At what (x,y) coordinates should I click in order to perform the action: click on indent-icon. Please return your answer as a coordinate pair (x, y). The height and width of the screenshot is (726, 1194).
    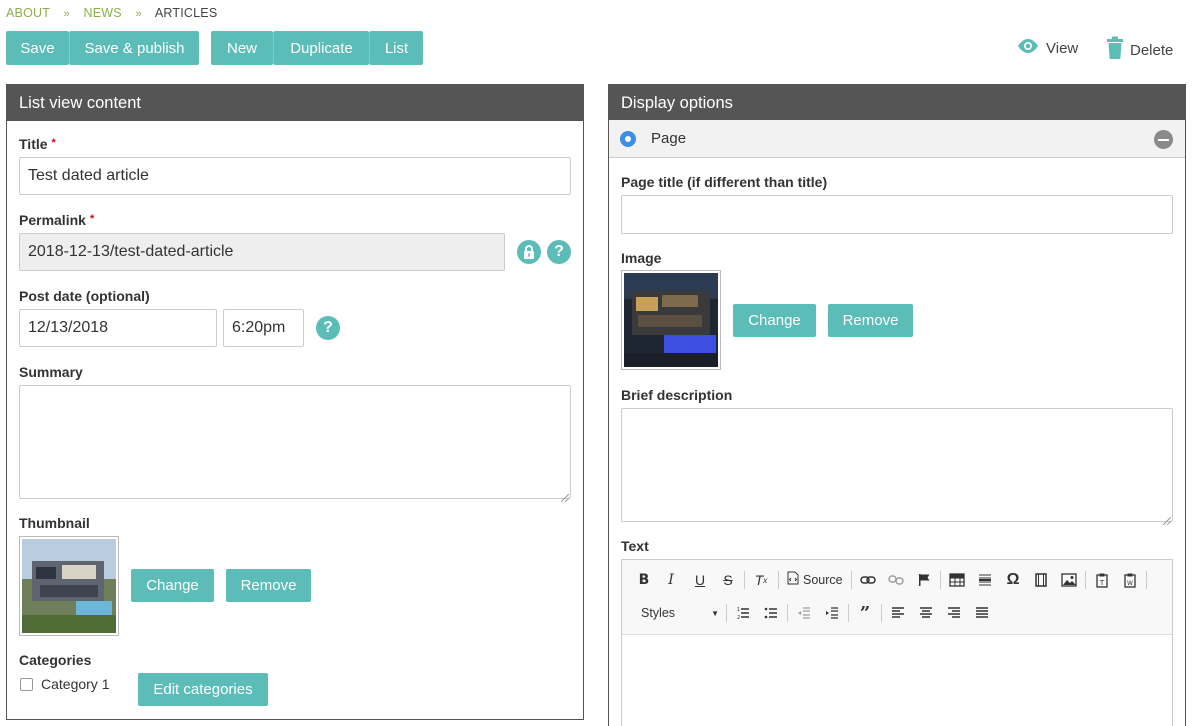
    Looking at the image, I should click on (832, 613).